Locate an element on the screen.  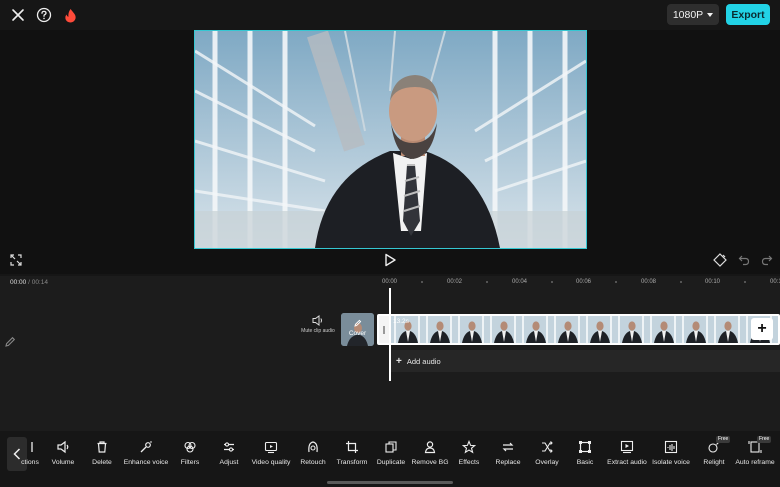
export-button: Export is located at coordinates (748, 14).